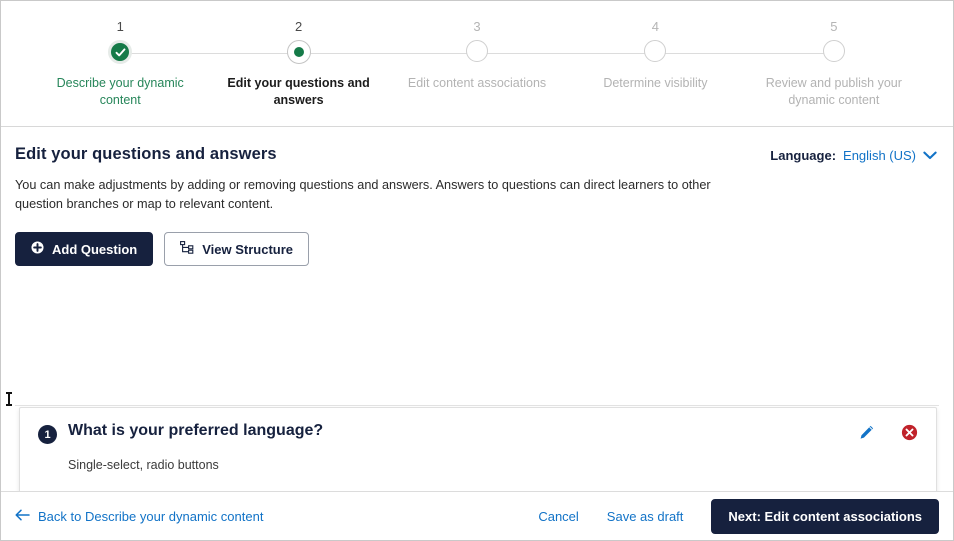 This screenshot has width=954, height=541. What do you see at coordinates (930, 155) in the screenshot?
I see `chevron-down-icon` at bounding box center [930, 155].